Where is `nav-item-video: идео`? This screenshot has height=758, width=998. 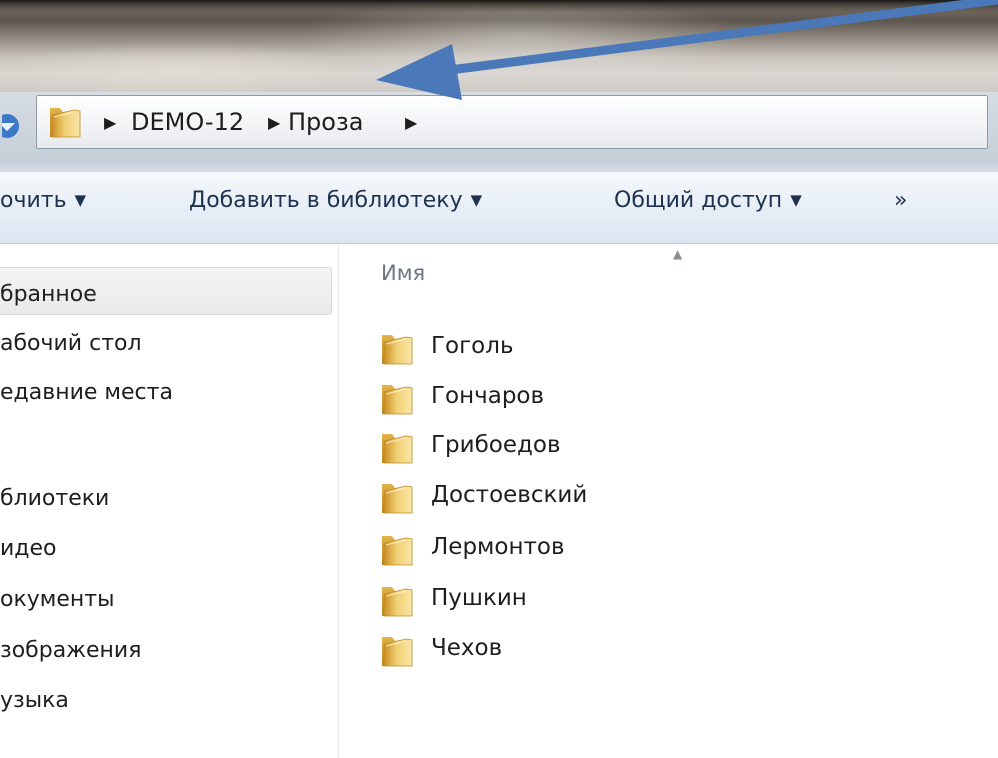 nav-item-video: идео is located at coordinates (28, 549).